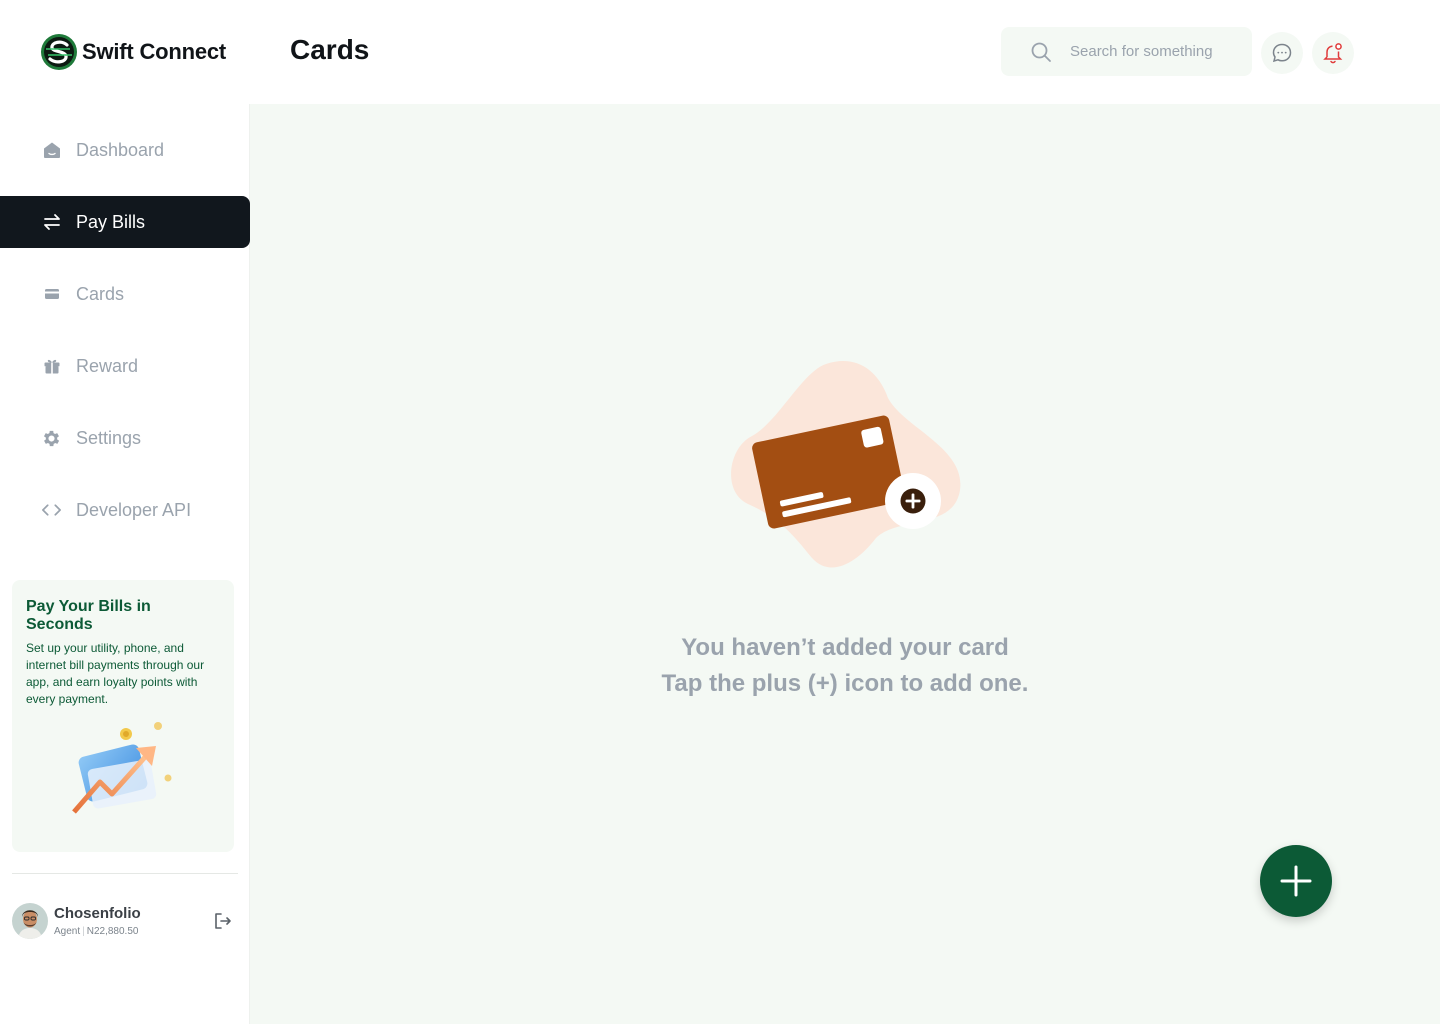  What do you see at coordinates (112, 931) in the screenshot?
I see `user-balance: N22,880.50` at bounding box center [112, 931].